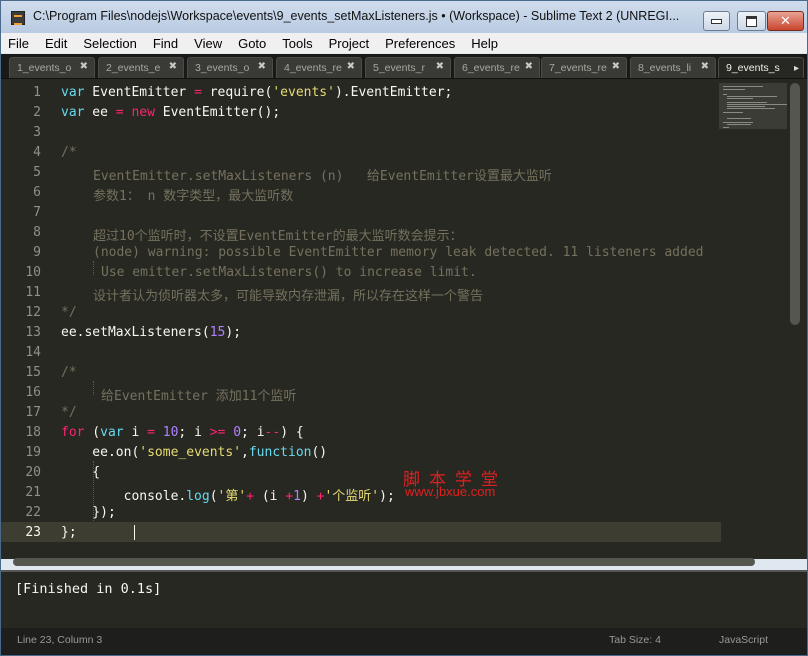 This screenshot has height=656, width=808. Describe the element at coordinates (133, 68) in the screenshot. I see `tab-label: 2_events_e` at that location.